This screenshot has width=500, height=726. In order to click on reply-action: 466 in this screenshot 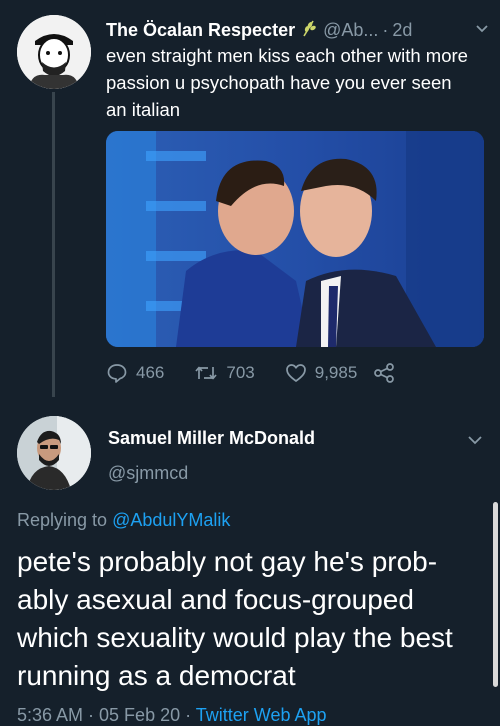, I will do `click(135, 373)`.